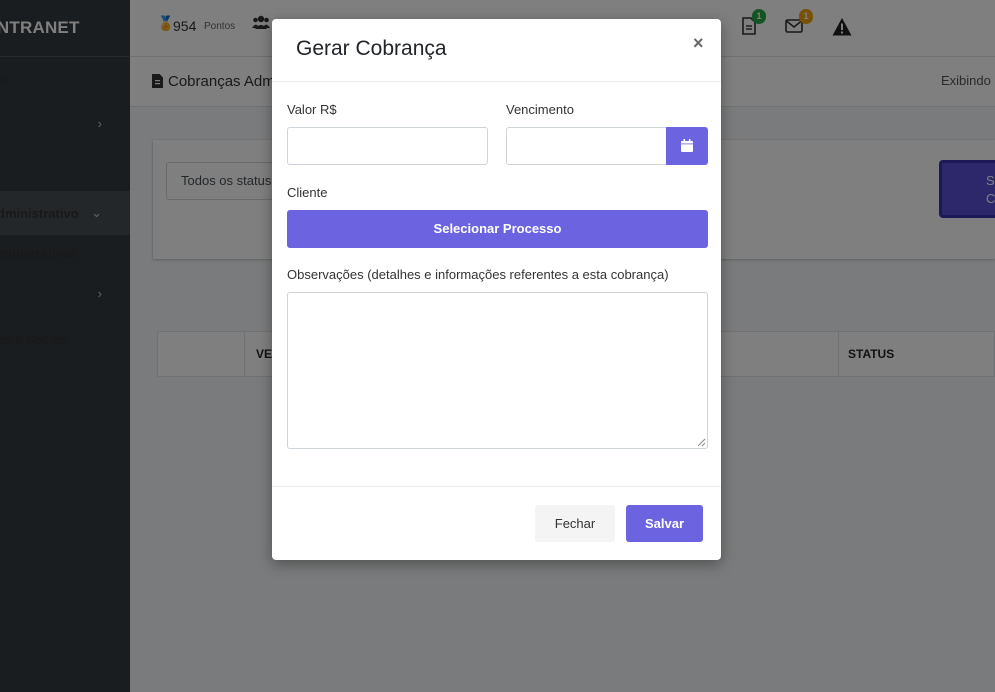 The image size is (995, 692). What do you see at coordinates (664, 523) in the screenshot?
I see `save-button: Salvar` at bounding box center [664, 523].